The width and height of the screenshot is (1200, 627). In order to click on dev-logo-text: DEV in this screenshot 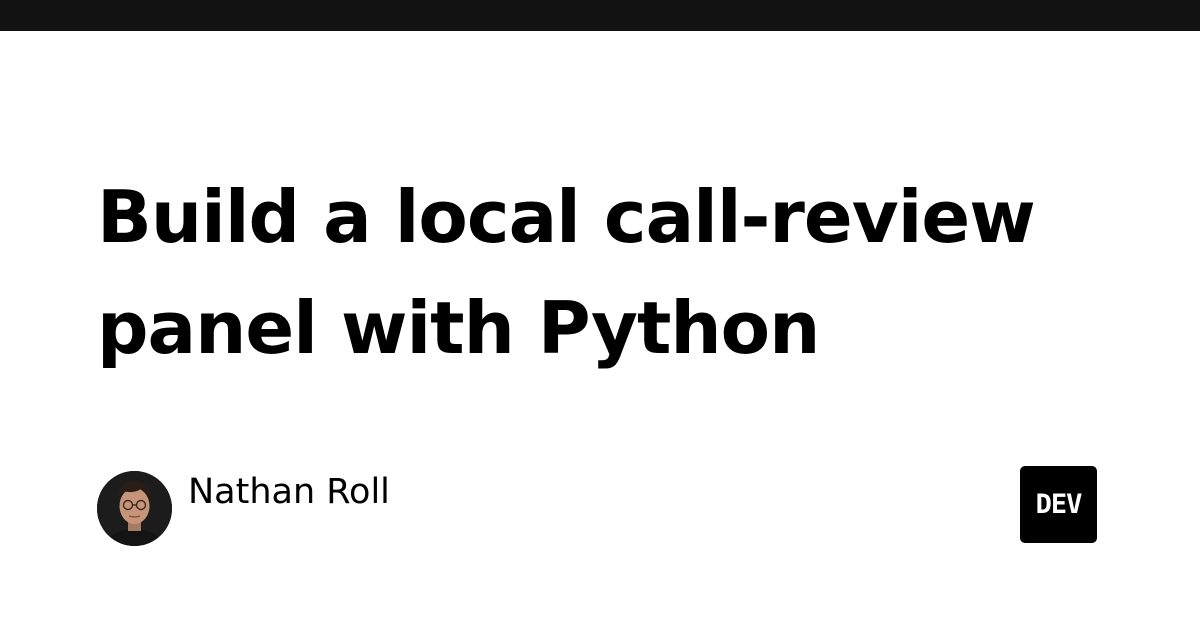, I will do `click(1059, 504)`.